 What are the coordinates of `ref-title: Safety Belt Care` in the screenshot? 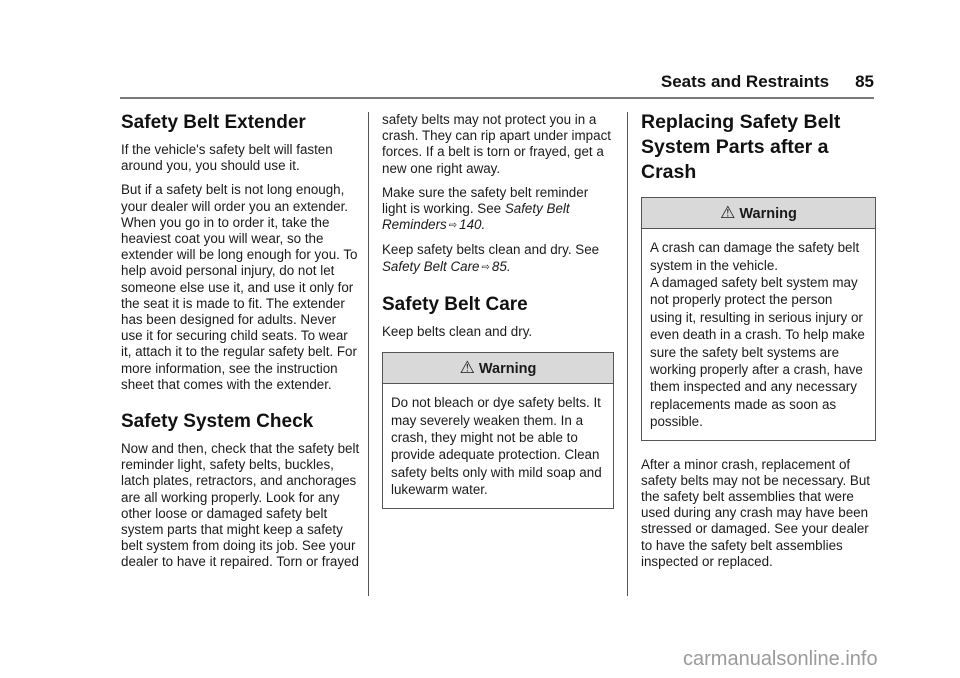 It's located at (431, 266).